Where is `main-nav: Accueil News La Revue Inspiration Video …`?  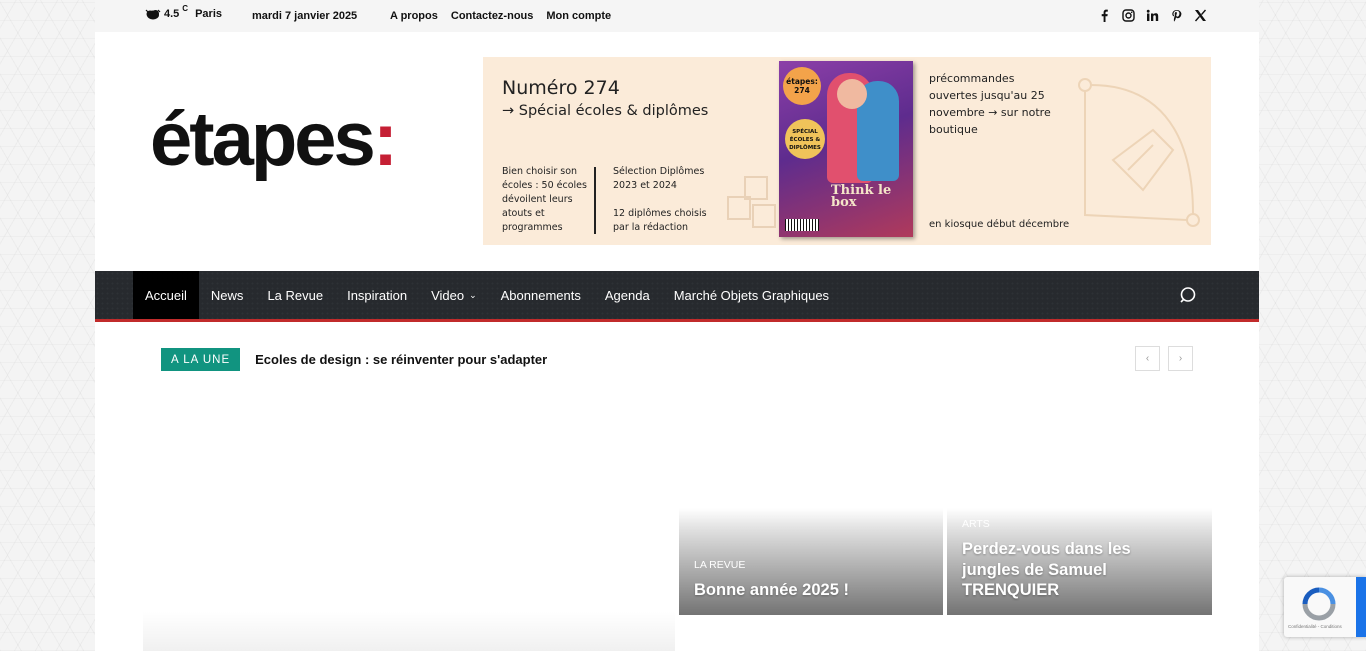 main-nav: Accueil News La Revue Inspiration Video … is located at coordinates (677, 296).